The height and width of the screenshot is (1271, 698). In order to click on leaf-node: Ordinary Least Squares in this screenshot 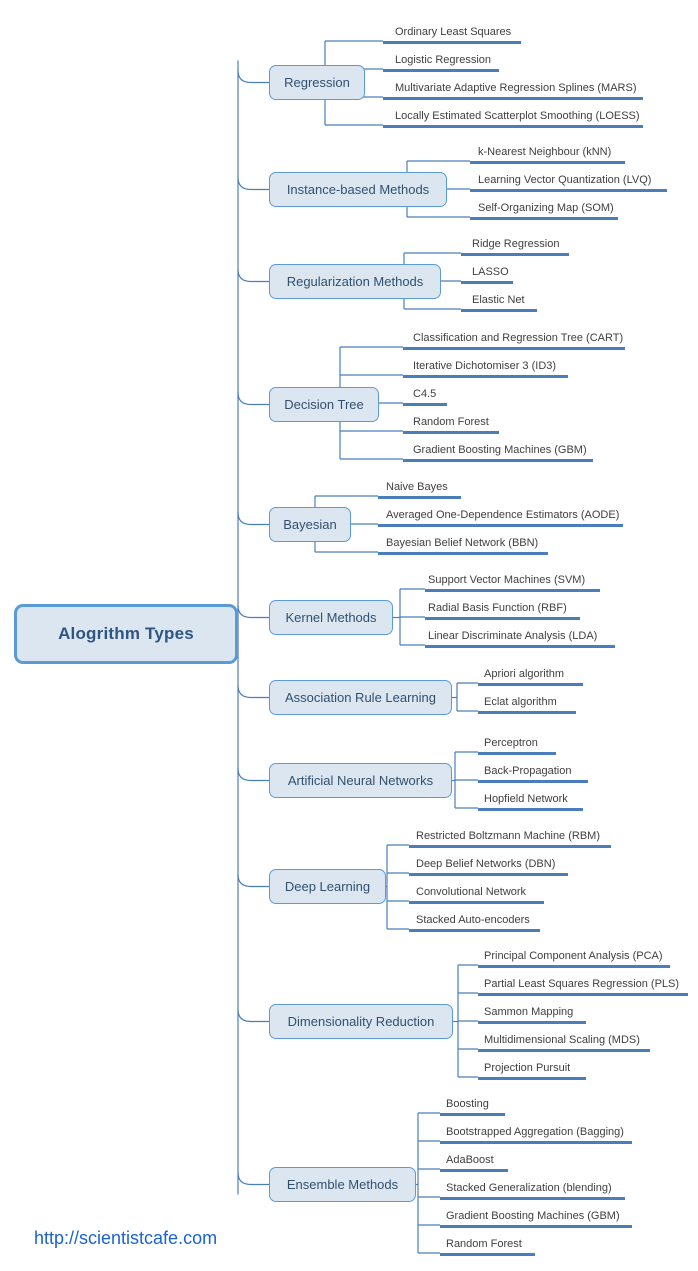, I will do `click(452, 32)`.